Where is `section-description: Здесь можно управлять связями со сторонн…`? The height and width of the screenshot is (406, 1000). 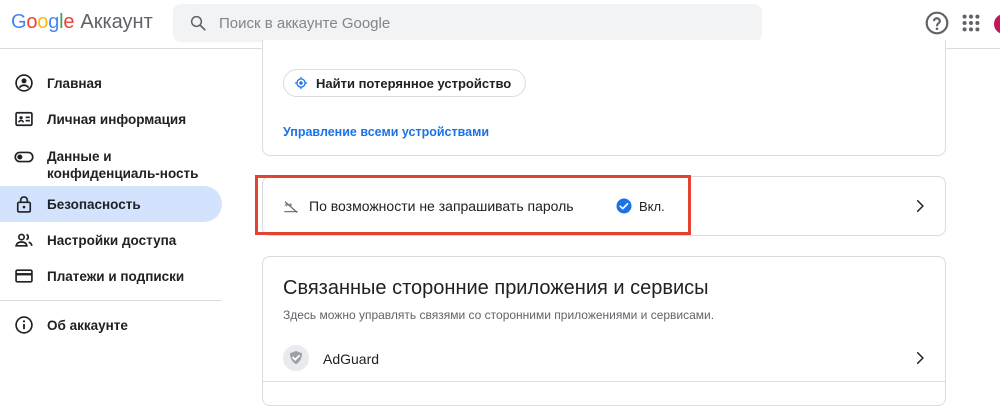 section-description: Здесь можно управлять связями со сторонн… is located at coordinates (499, 315).